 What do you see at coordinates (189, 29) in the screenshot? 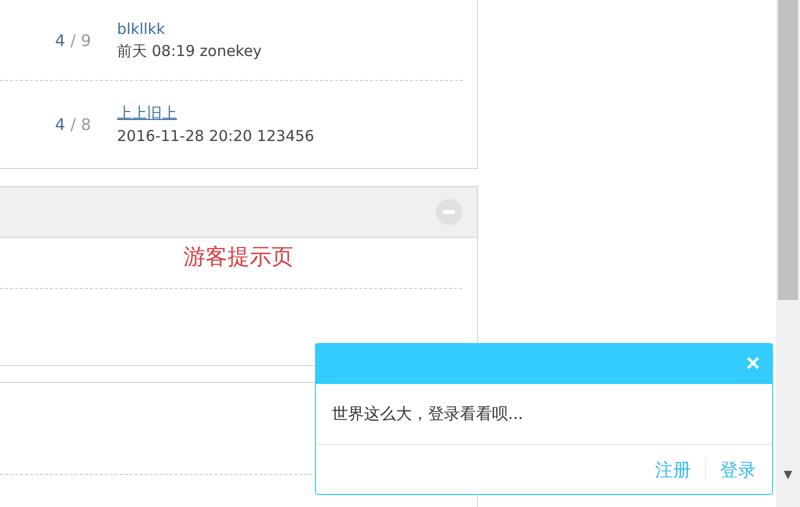
I see `topic-link: blkllkk` at bounding box center [189, 29].